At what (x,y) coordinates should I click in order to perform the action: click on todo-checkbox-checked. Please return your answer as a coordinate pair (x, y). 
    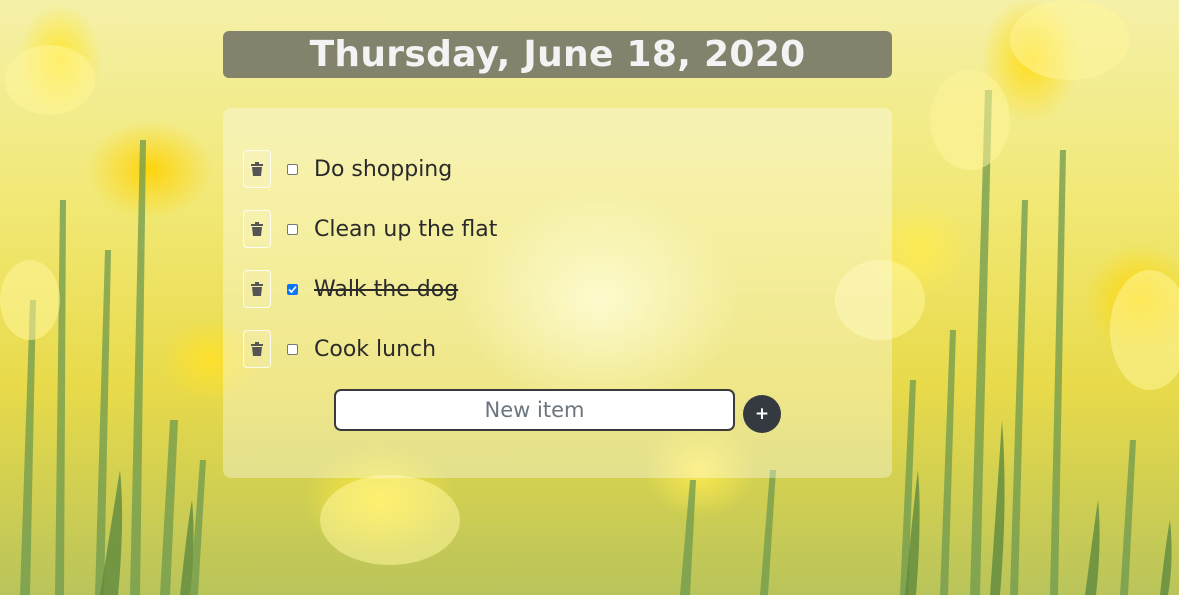
    Looking at the image, I should click on (292, 289).